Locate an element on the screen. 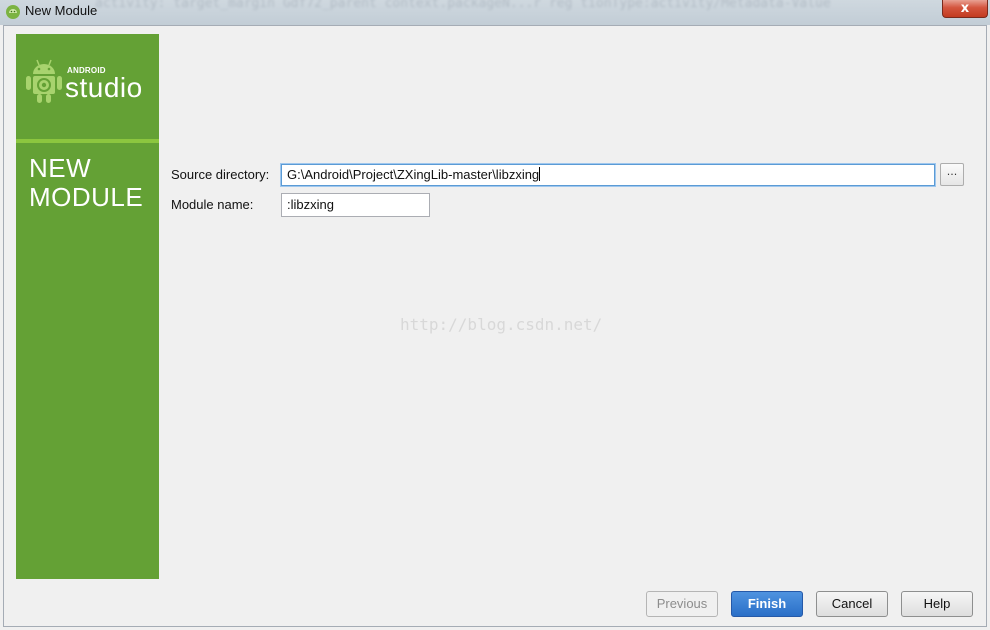  close-icon: x is located at coordinates (965, 8).